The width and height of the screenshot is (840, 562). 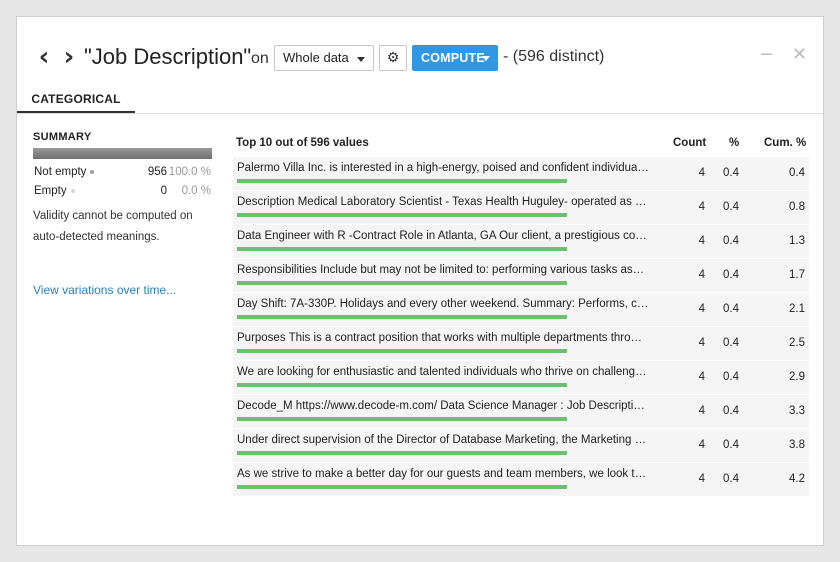 What do you see at coordinates (797, 241) in the screenshot?
I see `row-cum-pct: 1.3` at bounding box center [797, 241].